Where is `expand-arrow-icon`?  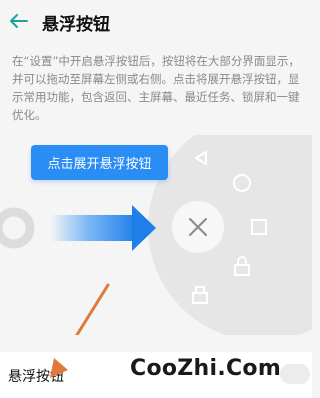 expand-arrow-icon is located at coordinates (103, 228).